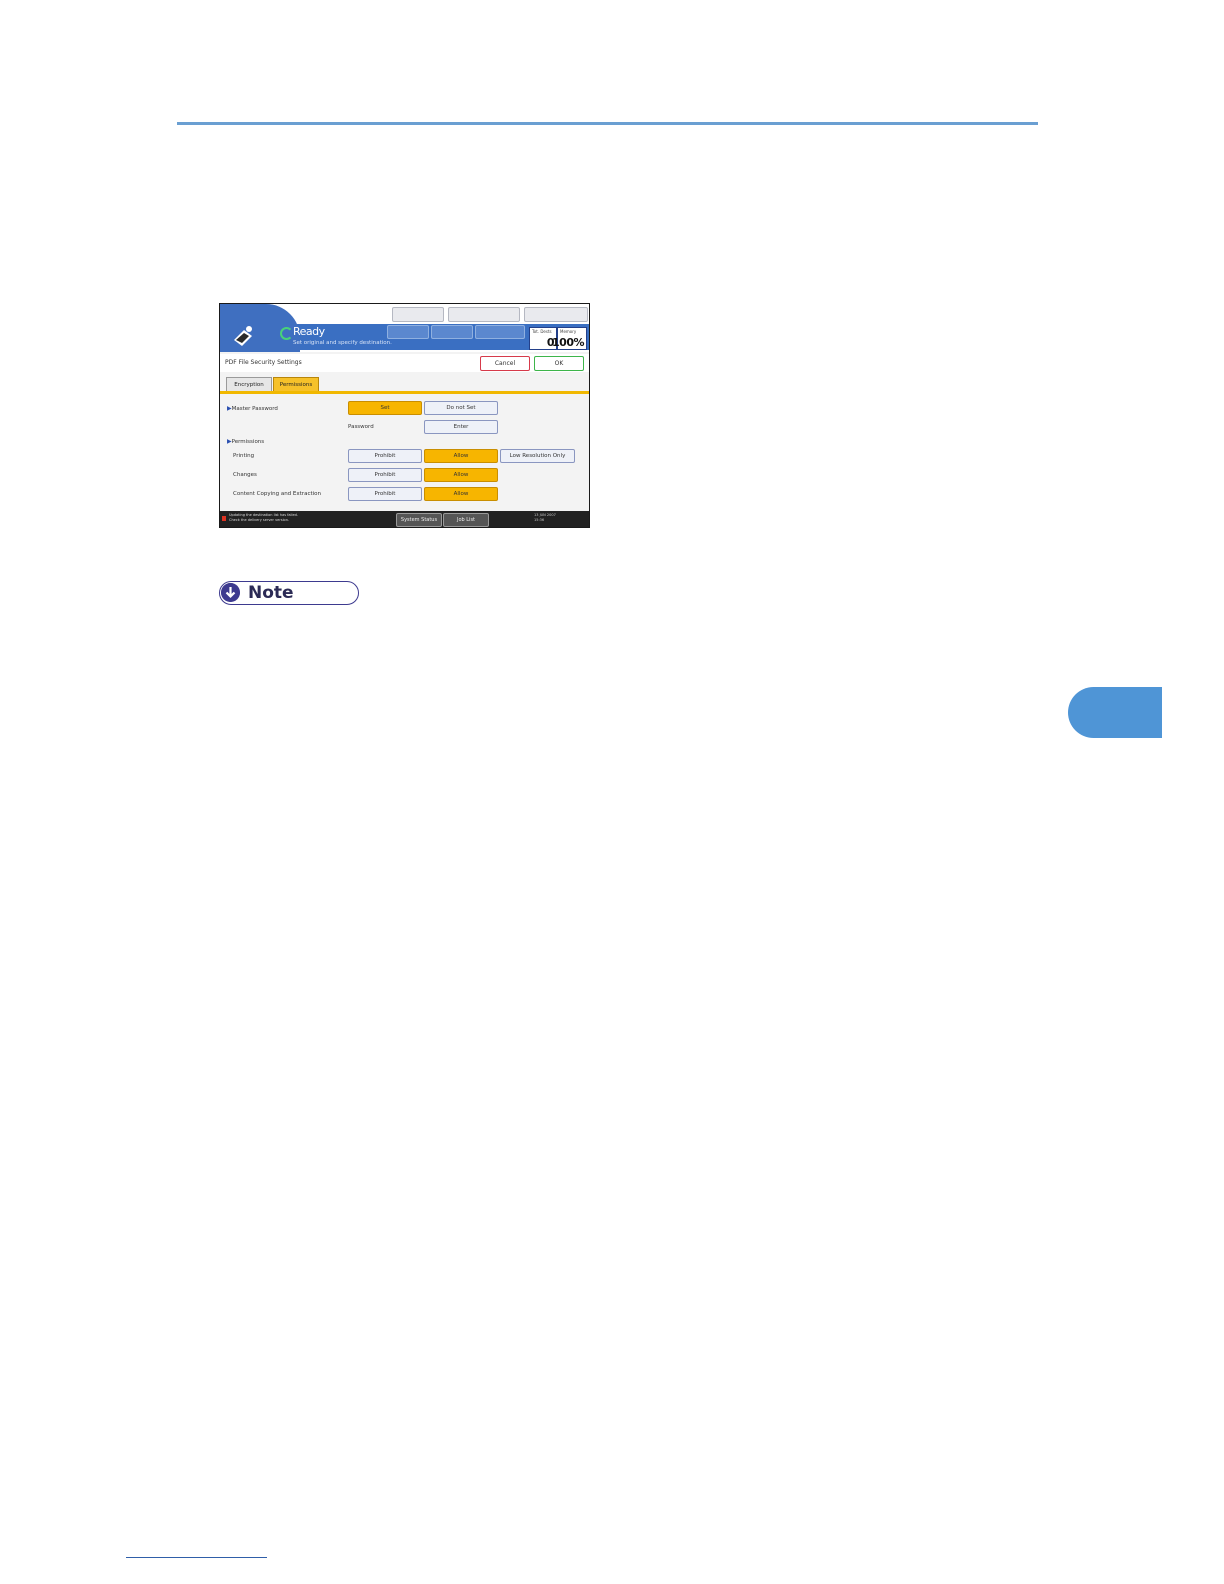 This screenshot has width=1224, height=1584. Describe the element at coordinates (542, 331) in the screenshot. I see `counter-label: Tot. Dests` at that location.